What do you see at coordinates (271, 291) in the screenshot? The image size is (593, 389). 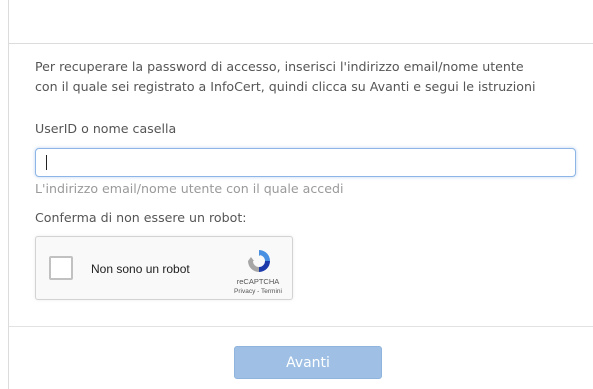 I see `recaptcha-terms-link: Termini` at bounding box center [271, 291].